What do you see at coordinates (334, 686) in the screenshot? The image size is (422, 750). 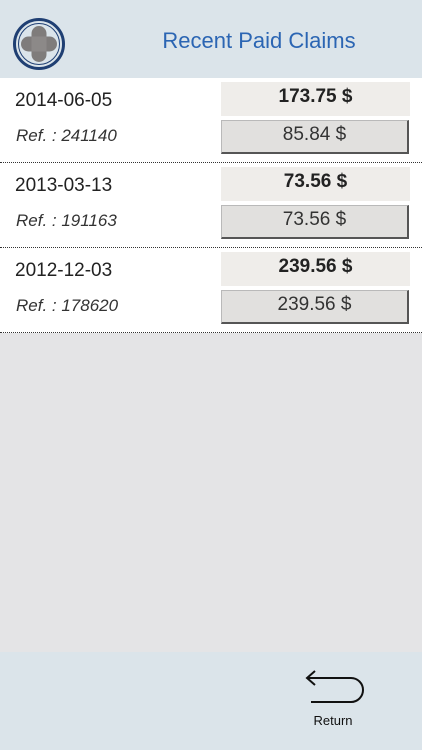 I see `return-arrow-icon` at bounding box center [334, 686].